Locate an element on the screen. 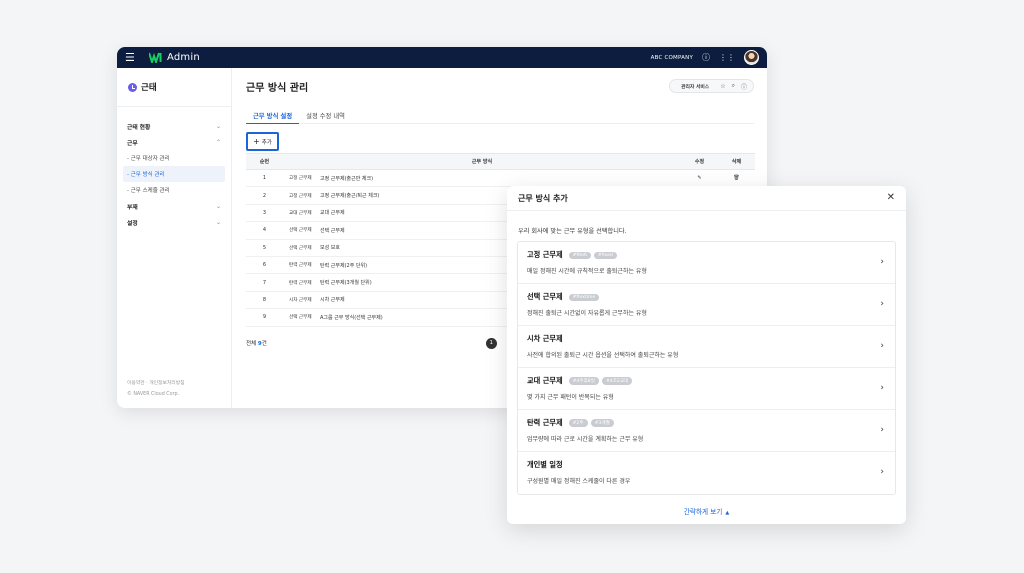  sidebar-item-label: 설정 is located at coordinates (132, 223).